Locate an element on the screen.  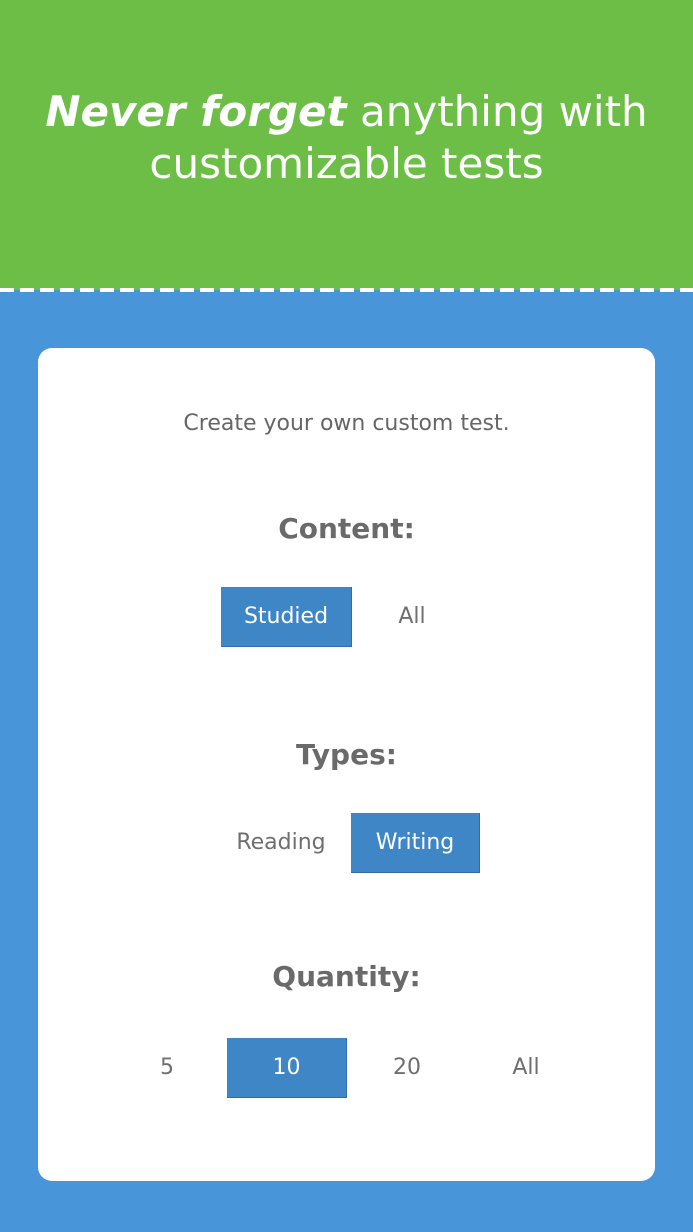
quantity-section-title: Quantity: is located at coordinates (346, 976).